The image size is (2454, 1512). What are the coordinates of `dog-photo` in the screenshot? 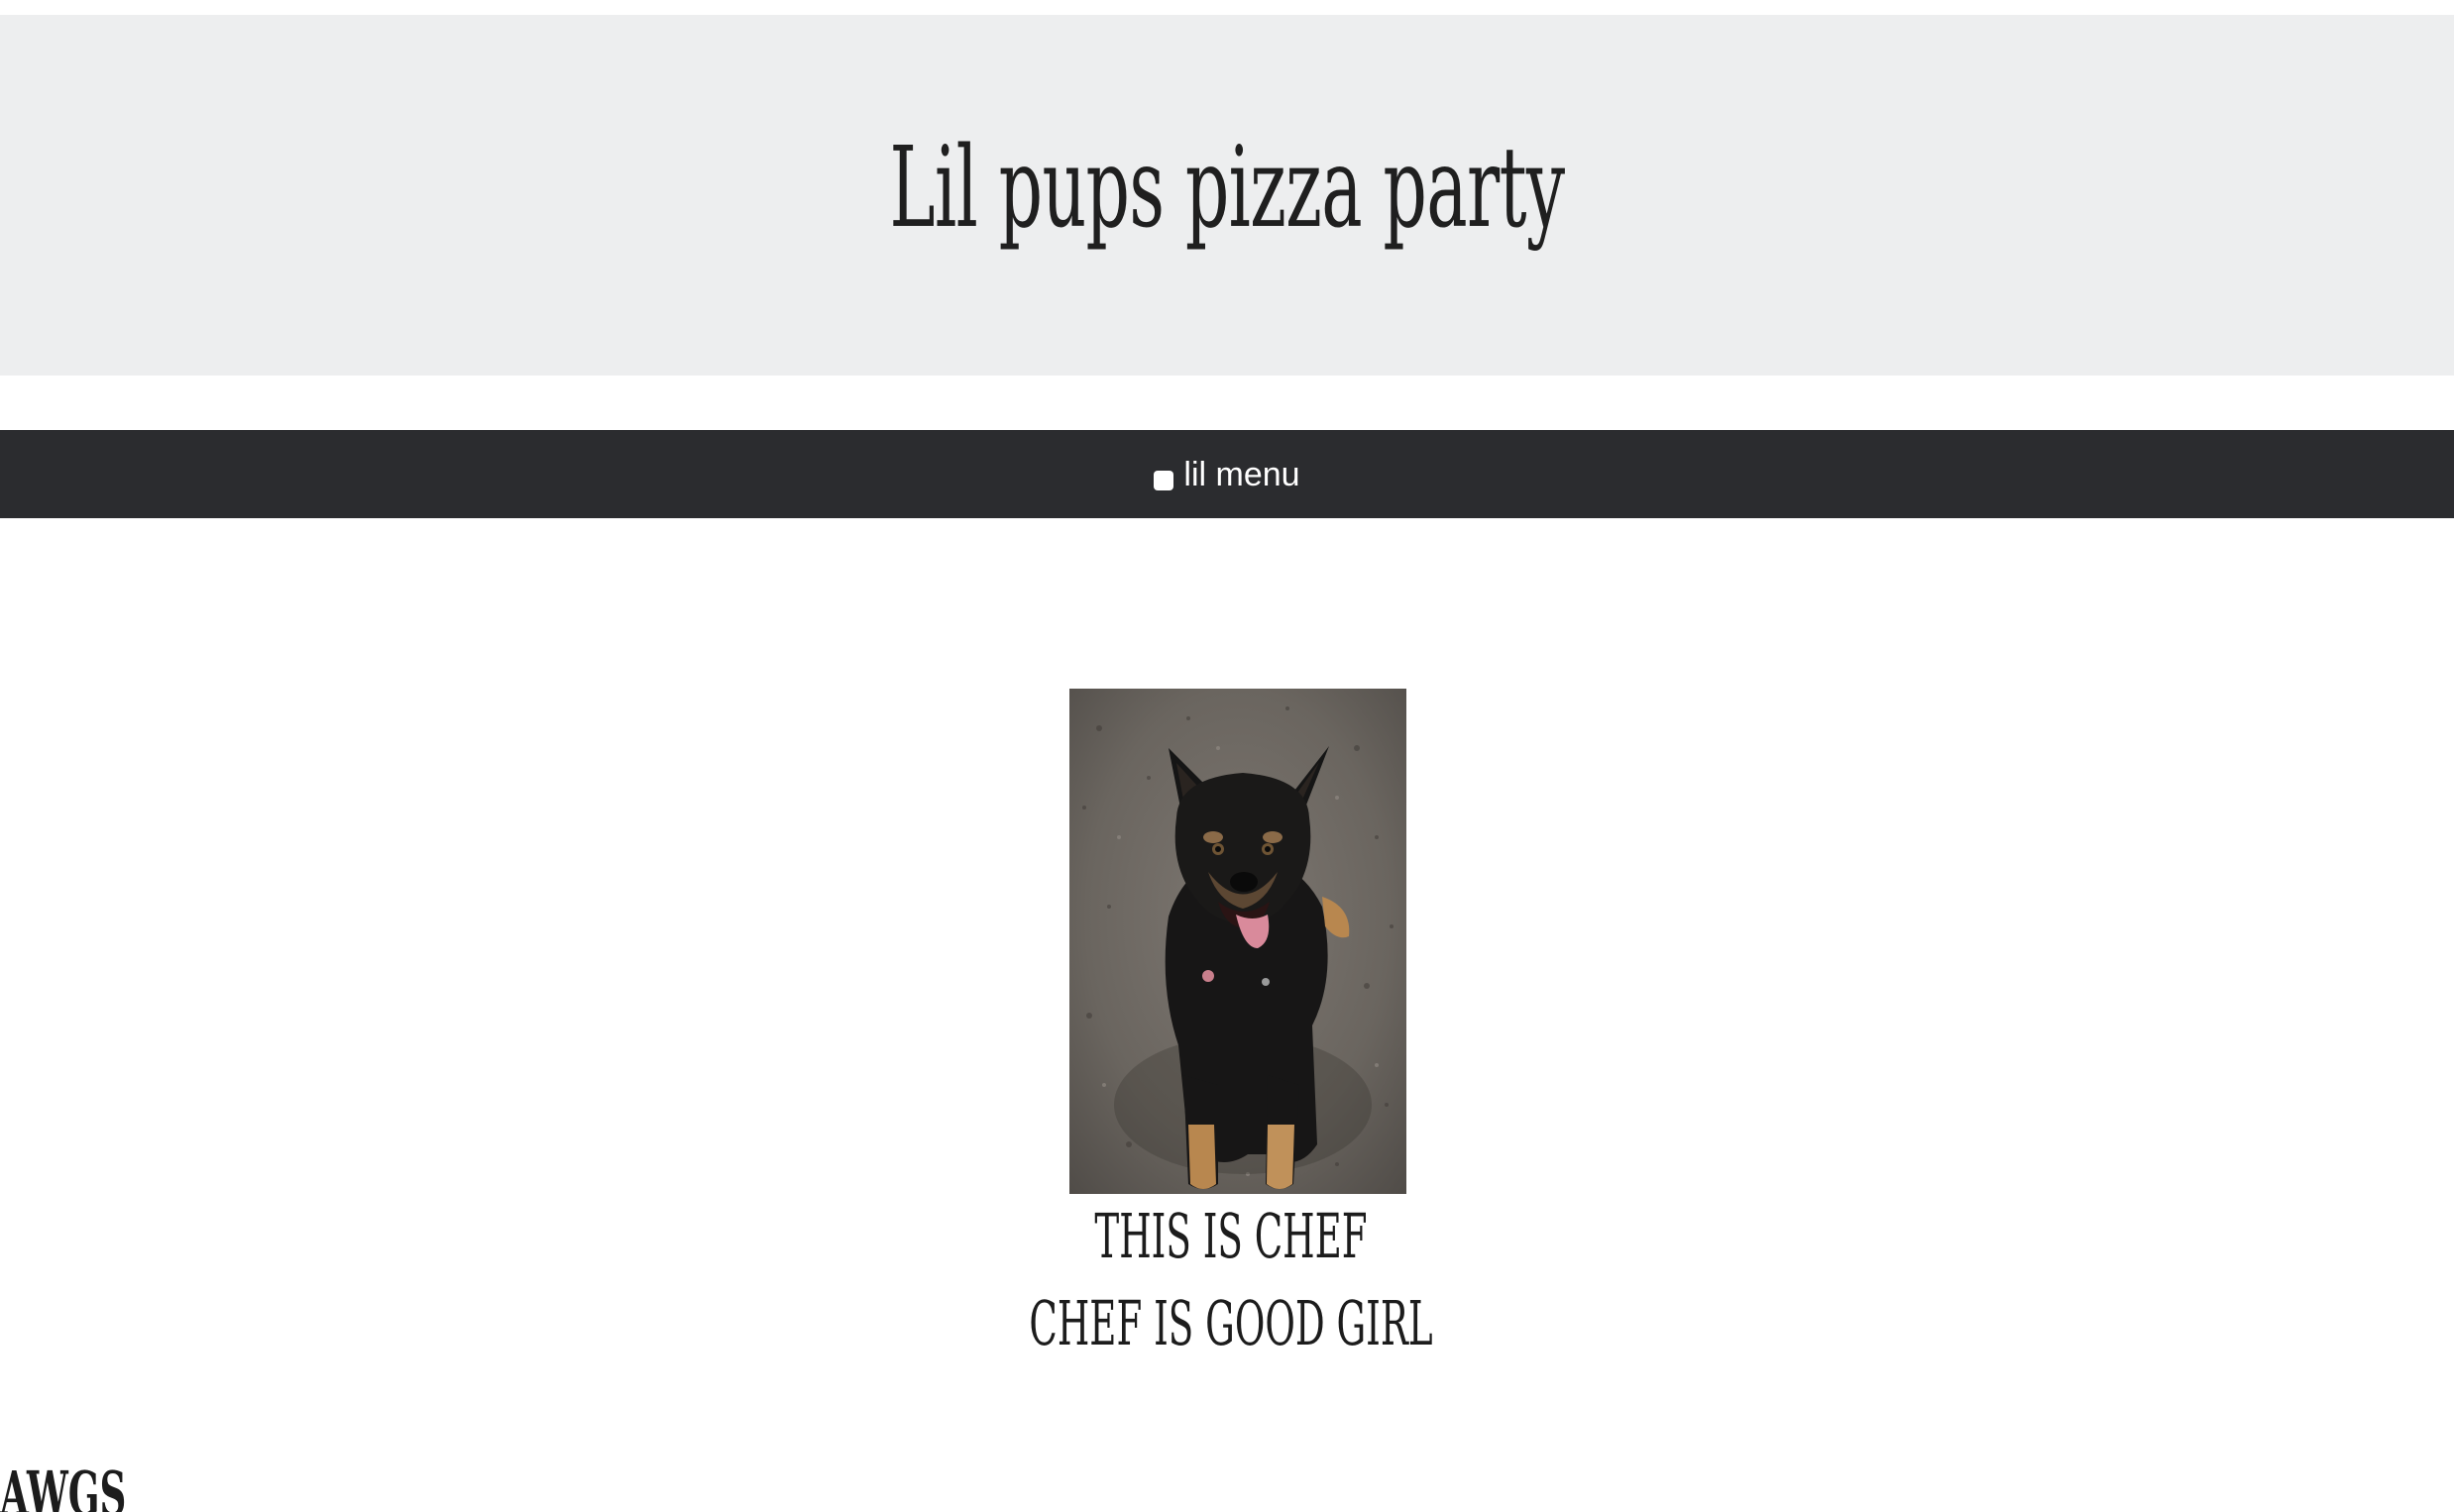 It's located at (1238, 942).